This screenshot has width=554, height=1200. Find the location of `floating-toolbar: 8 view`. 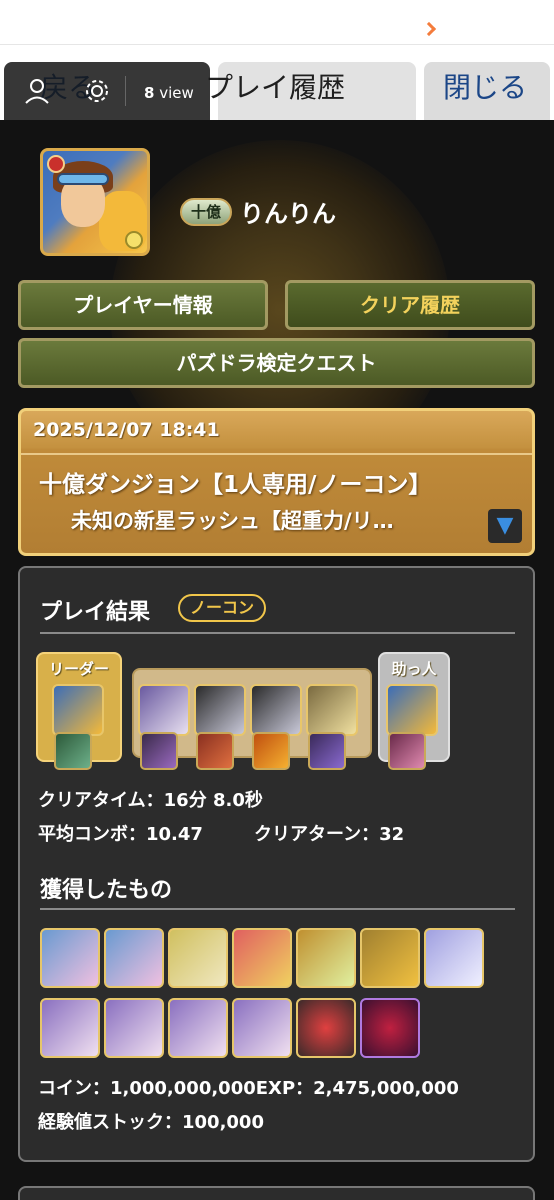

floating-toolbar: 8 view is located at coordinates (107, 91).